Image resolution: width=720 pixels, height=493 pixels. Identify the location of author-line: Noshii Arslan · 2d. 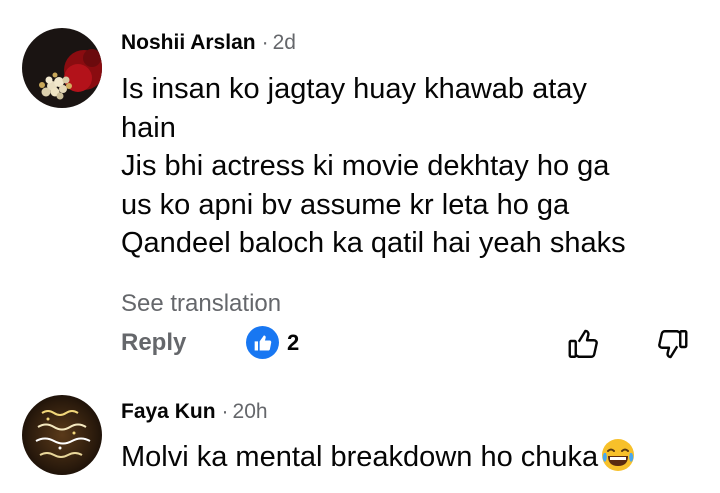
(208, 43).